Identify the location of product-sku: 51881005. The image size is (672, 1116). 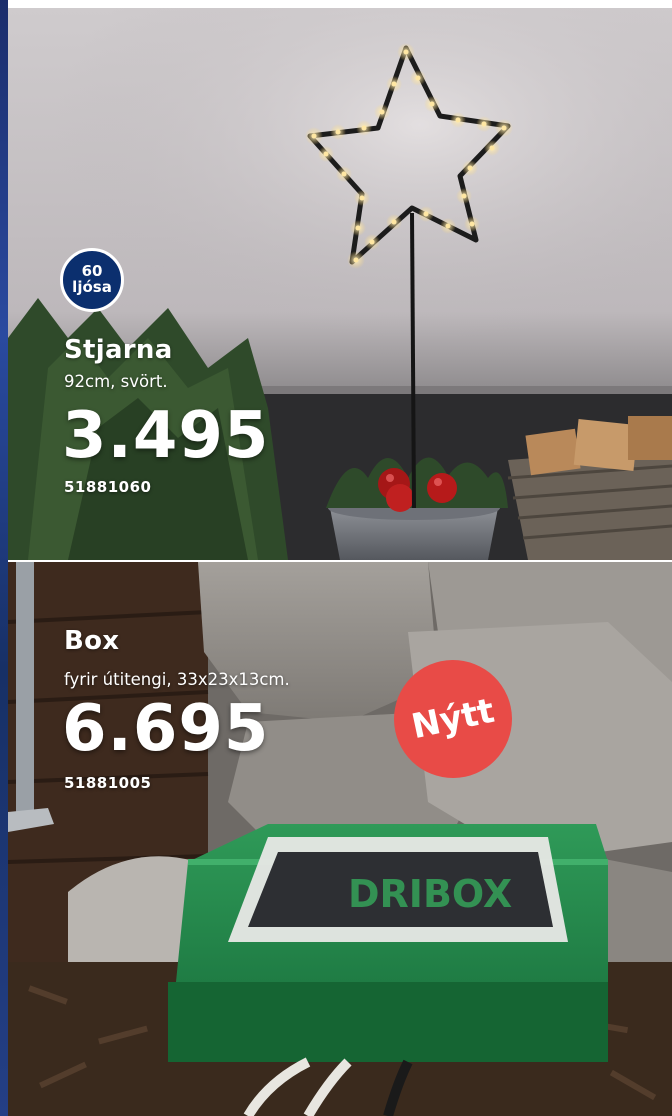
(108, 783).